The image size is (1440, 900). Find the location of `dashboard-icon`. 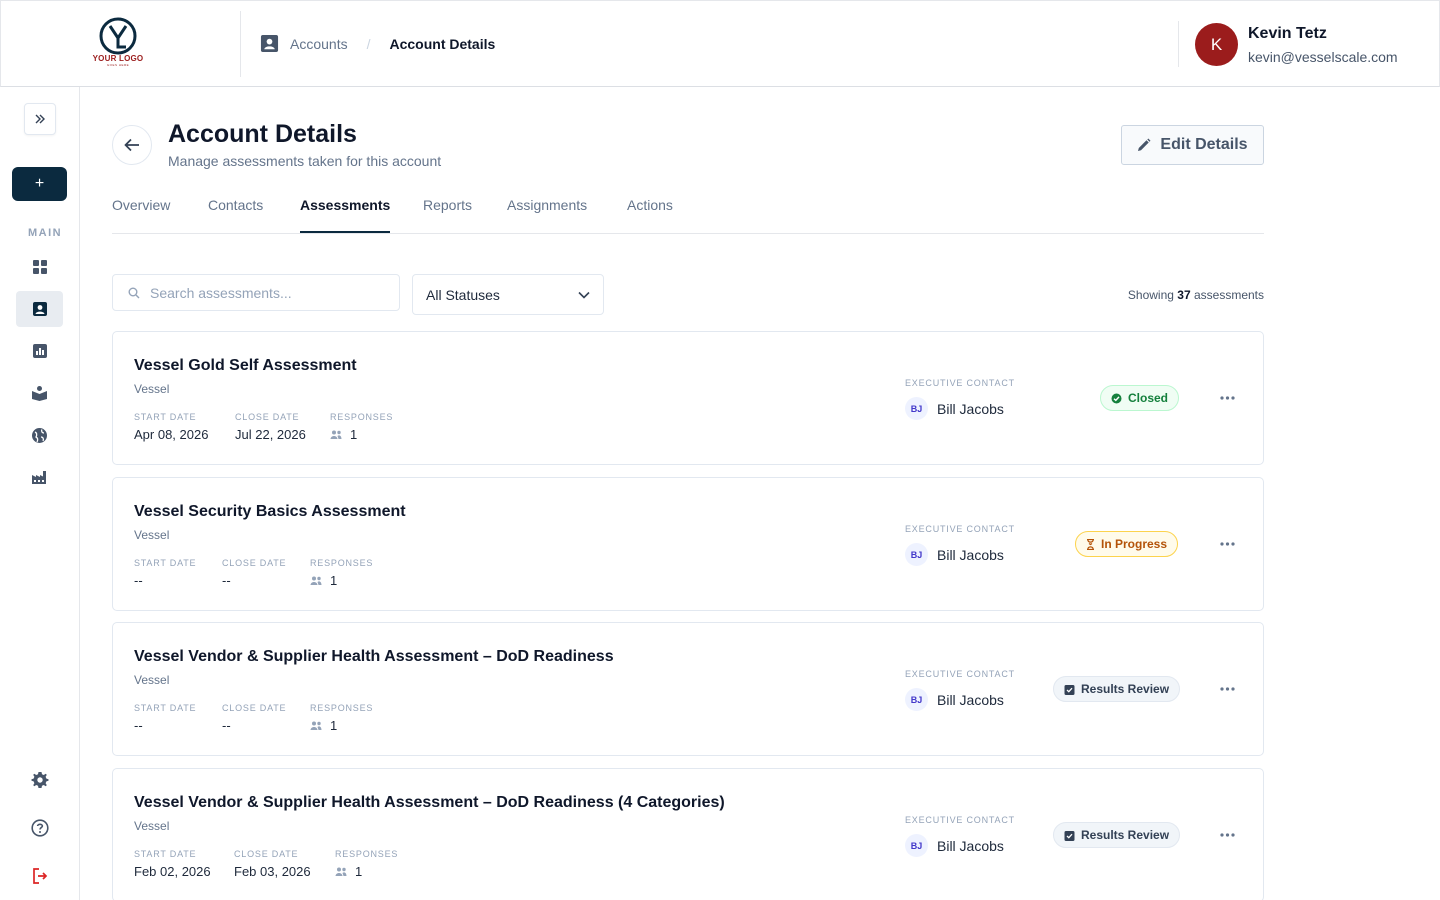

dashboard-icon is located at coordinates (39, 267).